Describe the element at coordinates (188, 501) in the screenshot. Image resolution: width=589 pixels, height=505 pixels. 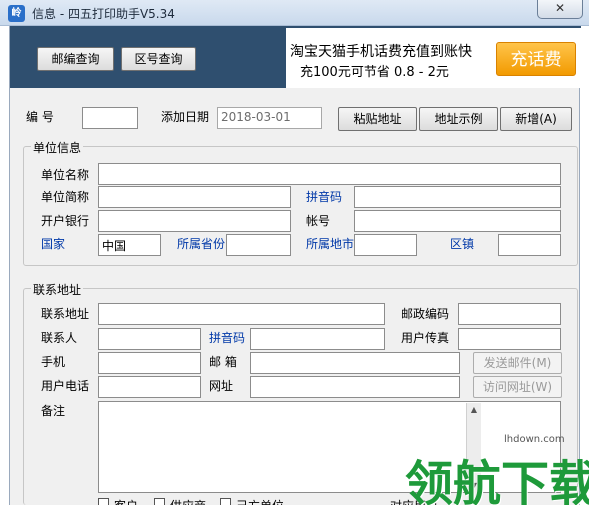
I see `supplier-label: 供应商` at that location.